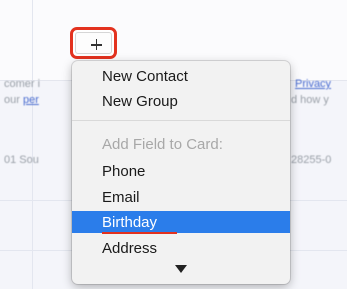 The height and width of the screenshot is (289, 347). I want to click on menu-separator, so click(181, 120).